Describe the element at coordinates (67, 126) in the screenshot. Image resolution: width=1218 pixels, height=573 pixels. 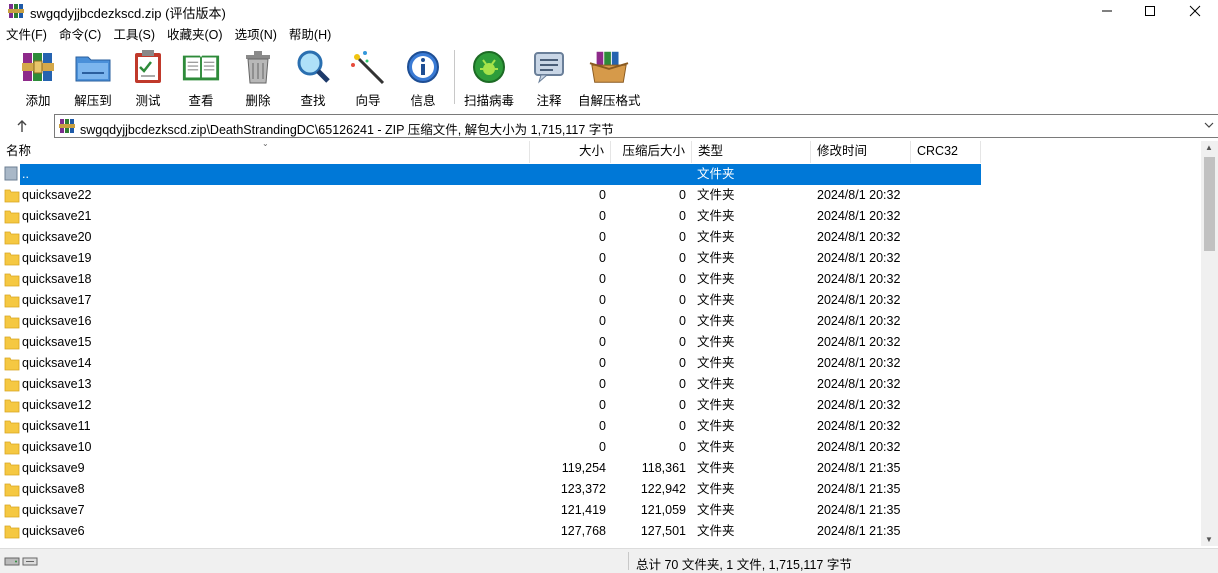
I see `zip-file-icon` at that location.